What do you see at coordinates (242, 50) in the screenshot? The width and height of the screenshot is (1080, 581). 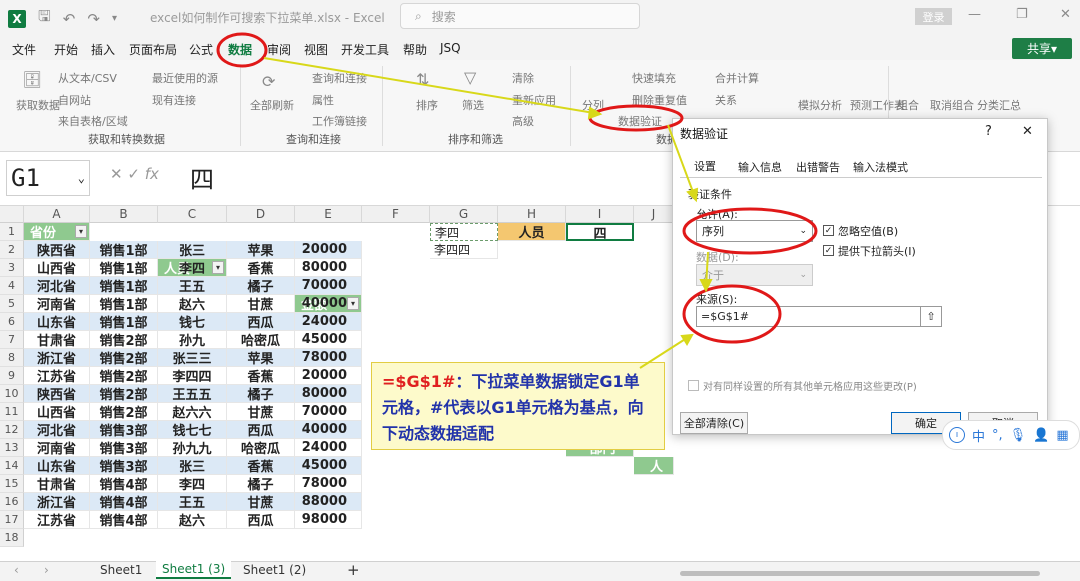 I see `highlight-data-menu` at bounding box center [242, 50].